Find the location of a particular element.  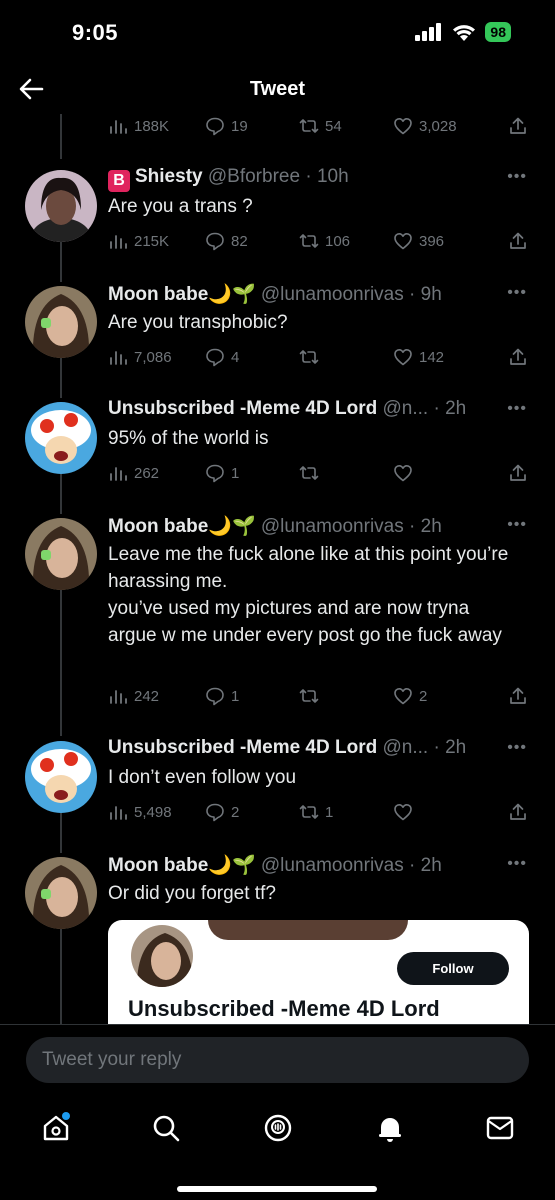

reply-button: 4 is located at coordinates (252, 357).